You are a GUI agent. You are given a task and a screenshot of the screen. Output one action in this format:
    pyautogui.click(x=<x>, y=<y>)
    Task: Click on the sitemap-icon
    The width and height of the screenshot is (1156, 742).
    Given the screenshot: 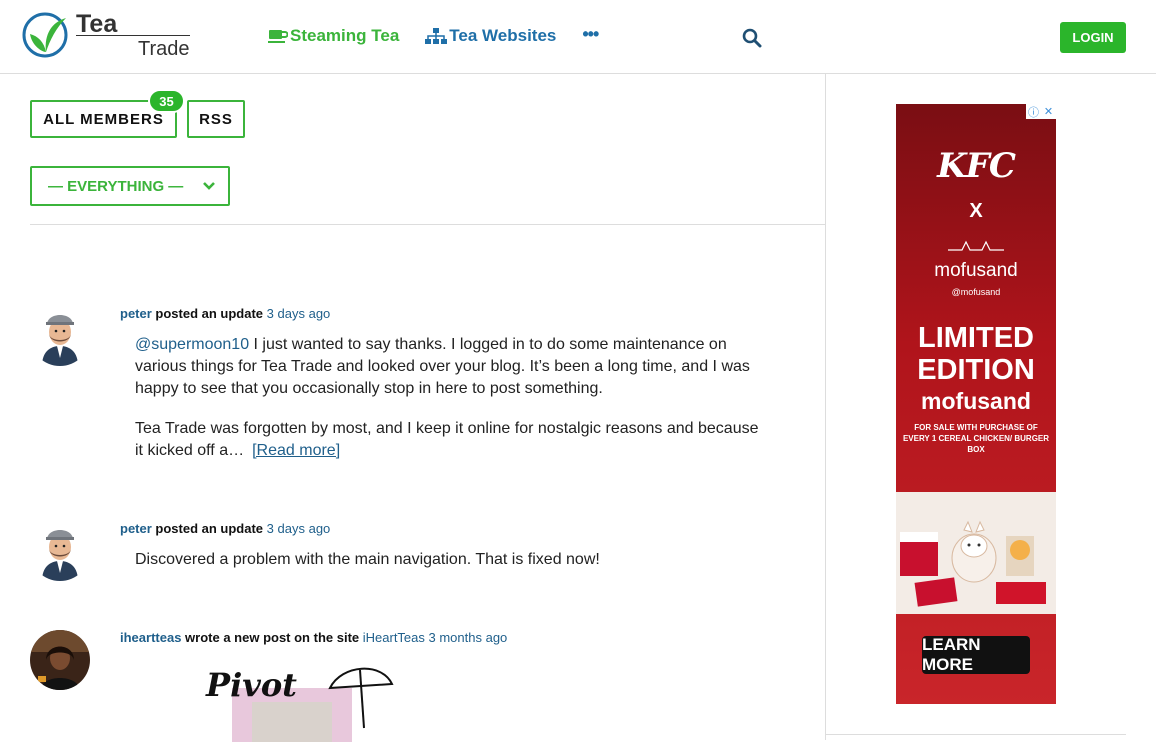 What is the action you would take?
    pyautogui.click(x=436, y=36)
    